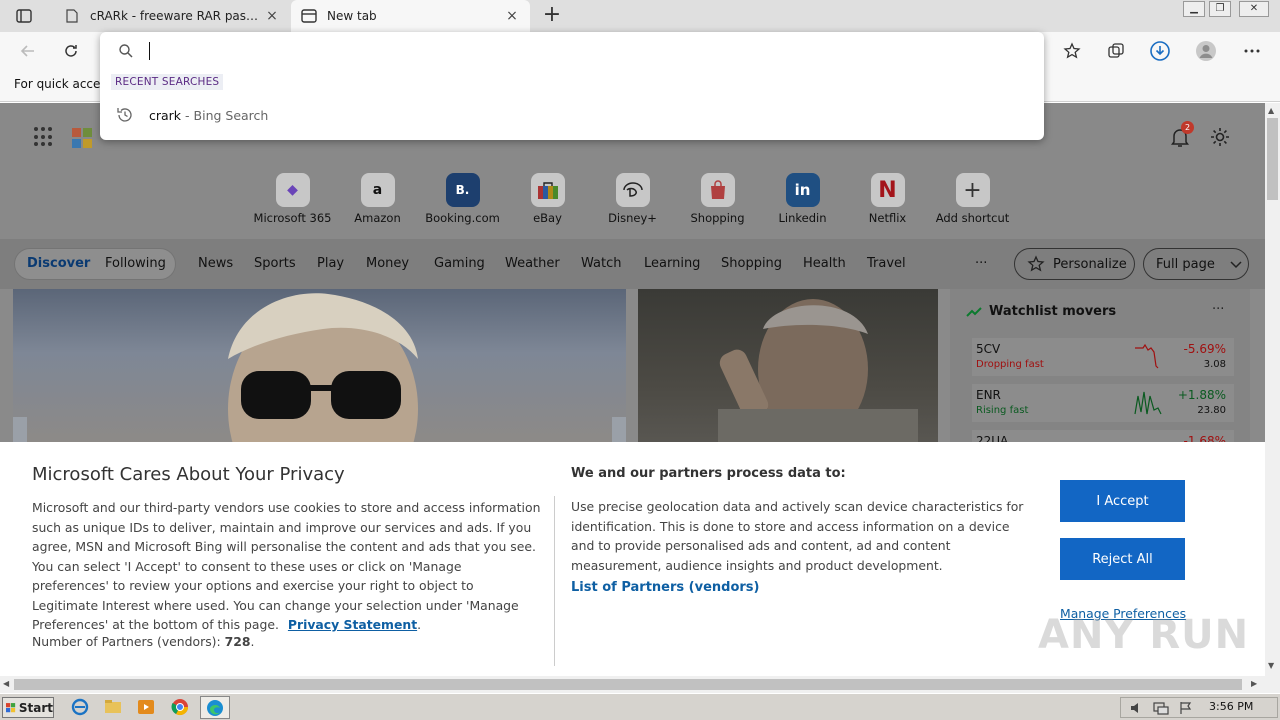 The width and height of the screenshot is (1280, 720). I want to click on suggestion-crark: crark - Bing Search, so click(208, 115).